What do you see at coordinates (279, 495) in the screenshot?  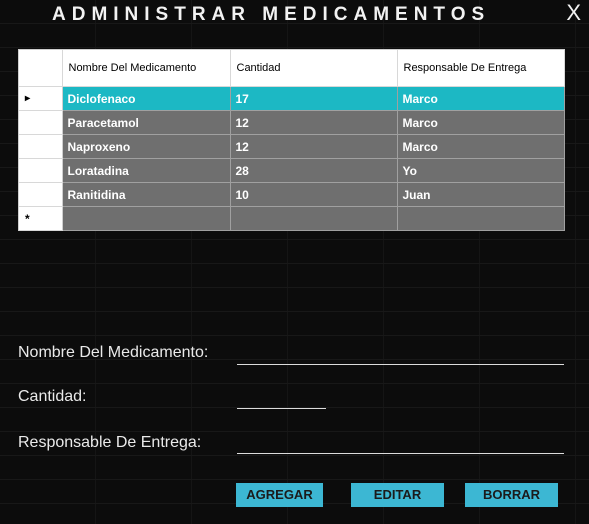 I see `agregar-button: AGREGAR` at bounding box center [279, 495].